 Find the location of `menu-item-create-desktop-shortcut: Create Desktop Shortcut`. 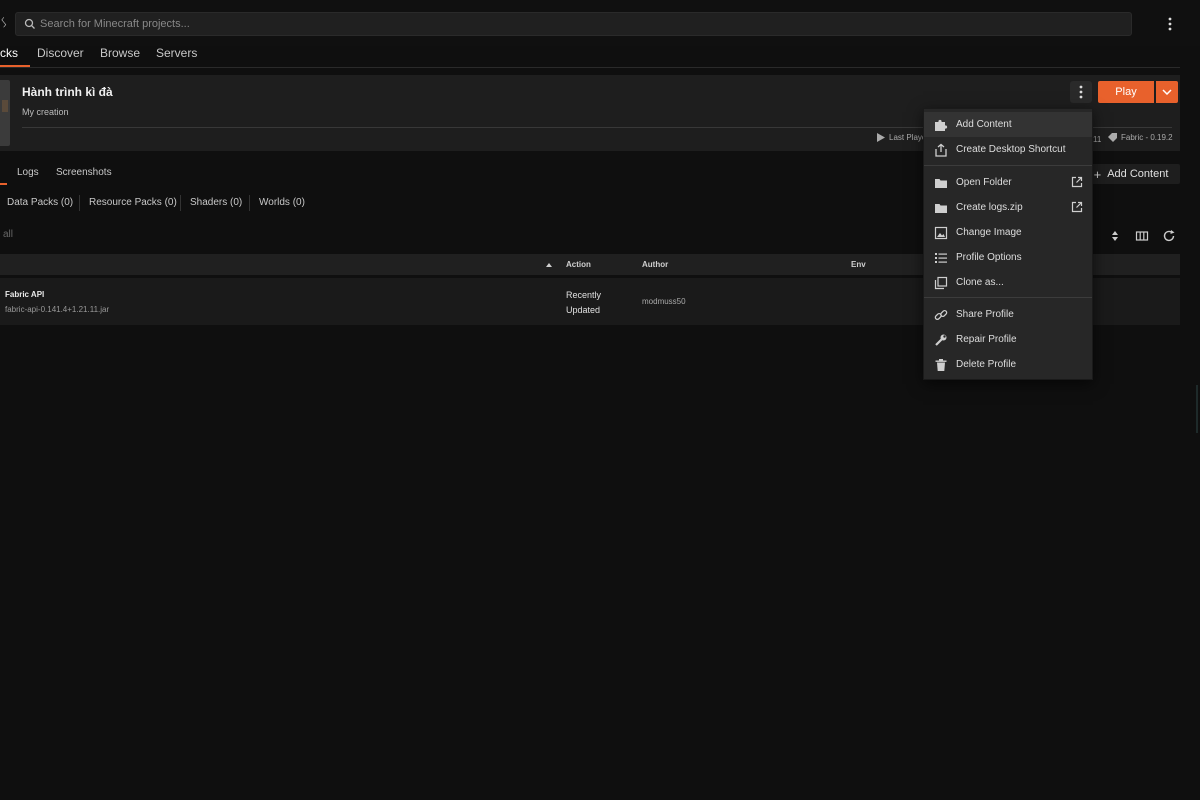

menu-item-create-desktop-shortcut: Create Desktop Shortcut is located at coordinates (1008, 149).